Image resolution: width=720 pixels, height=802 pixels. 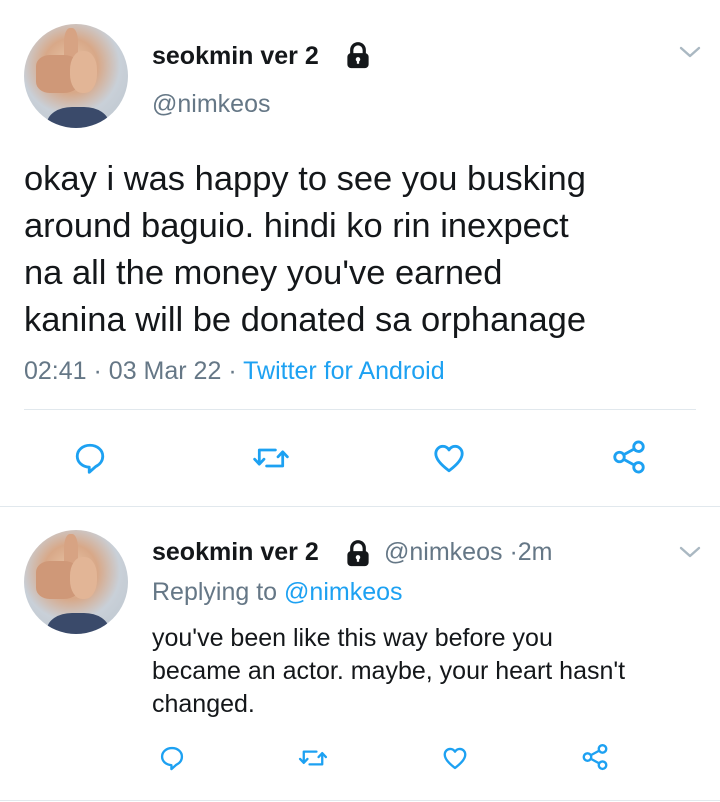 What do you see at coordinates (165, 371) in the screenshot?
I see `tweet-date: 03 Mar 22` at bounding box center [165, 371].